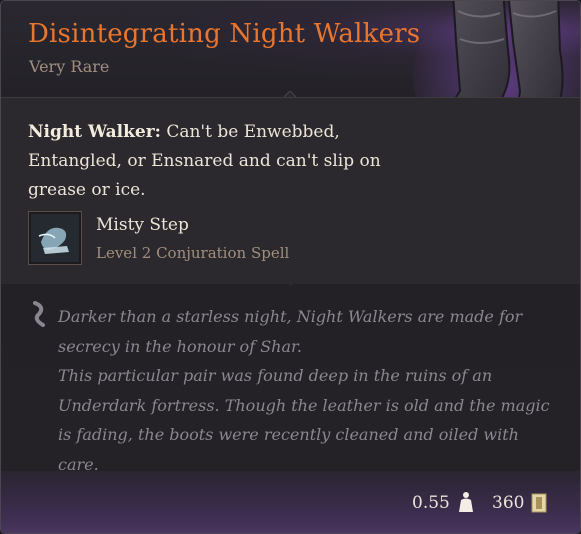 This screenshot has height=534, width=581. I want to click on misty-step-icon, so click(55, 238).